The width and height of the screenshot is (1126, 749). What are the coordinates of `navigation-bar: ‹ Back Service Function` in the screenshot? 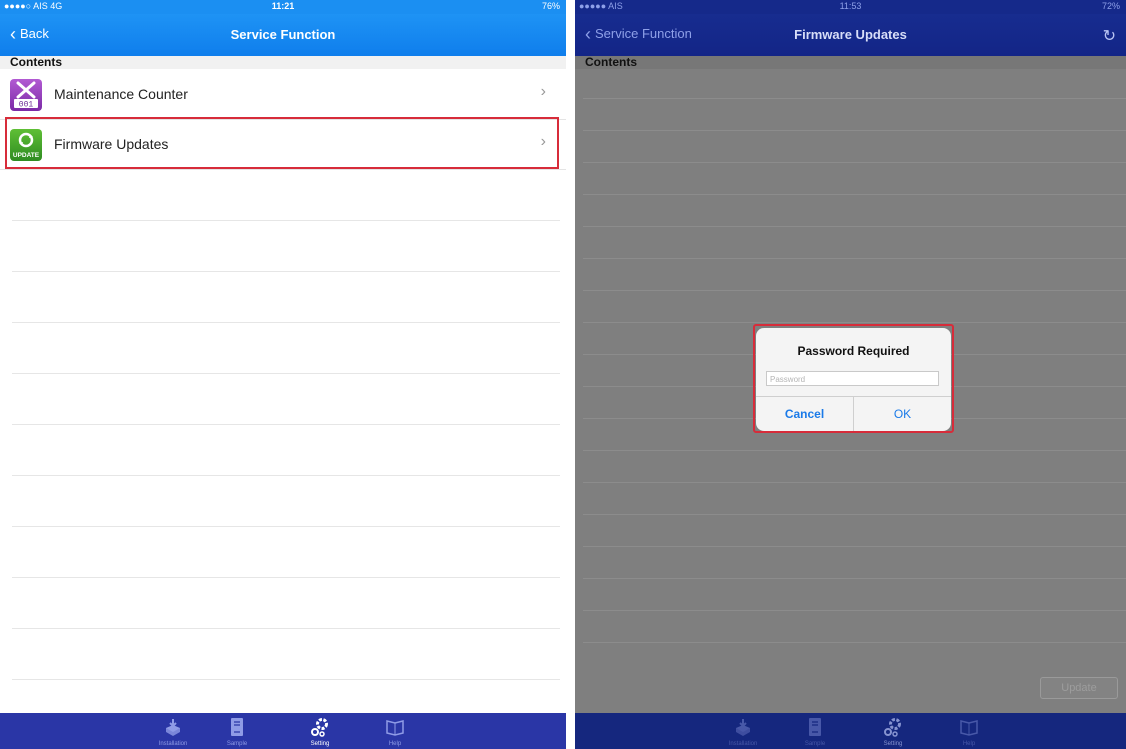 It's located at (283, 35).